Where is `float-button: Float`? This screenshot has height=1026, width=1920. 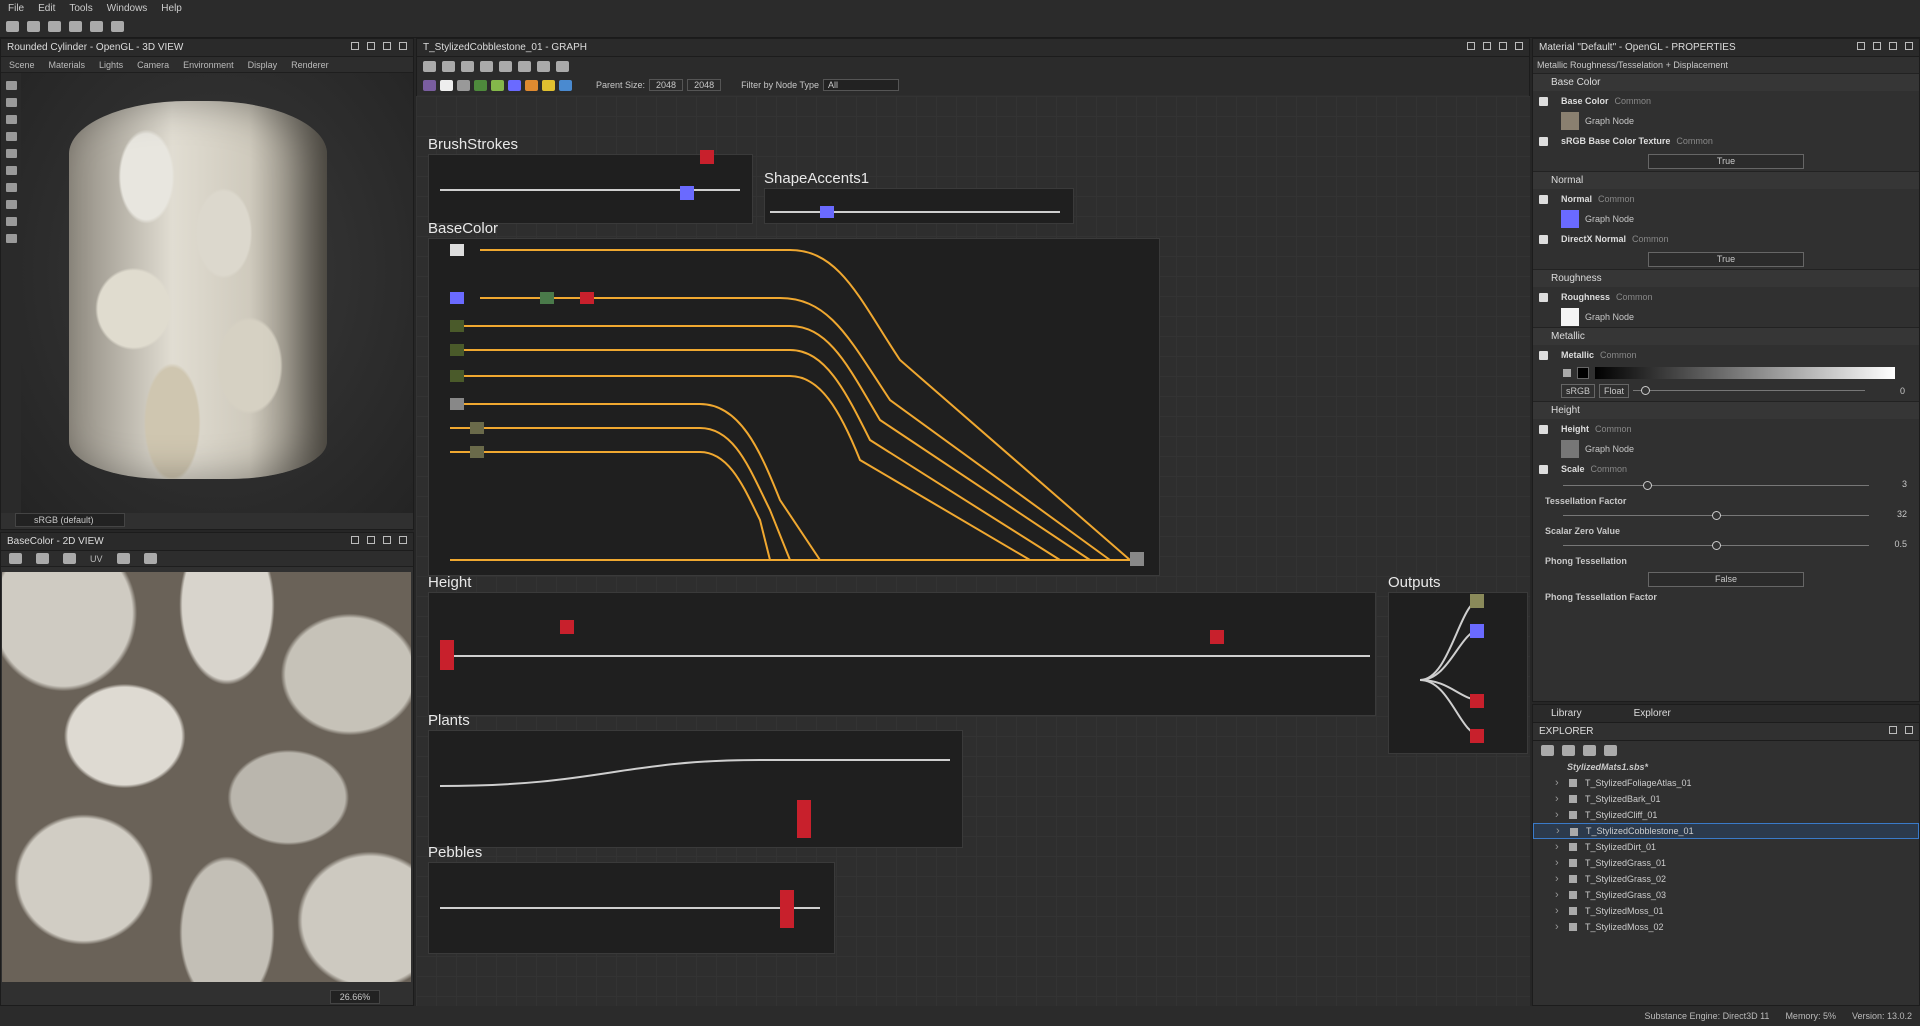 float-button: Float is located at coordinates (1614, 391).